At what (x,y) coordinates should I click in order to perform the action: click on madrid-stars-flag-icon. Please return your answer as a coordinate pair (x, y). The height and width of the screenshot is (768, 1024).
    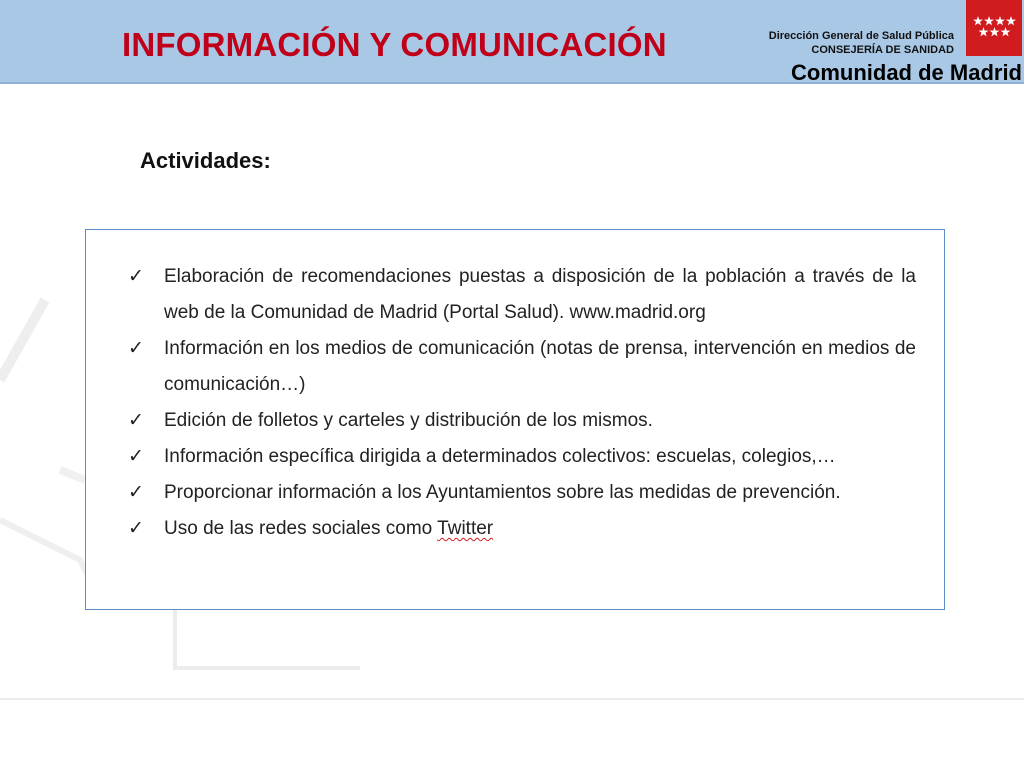
    Looking at the image, I should click on (994, 28).